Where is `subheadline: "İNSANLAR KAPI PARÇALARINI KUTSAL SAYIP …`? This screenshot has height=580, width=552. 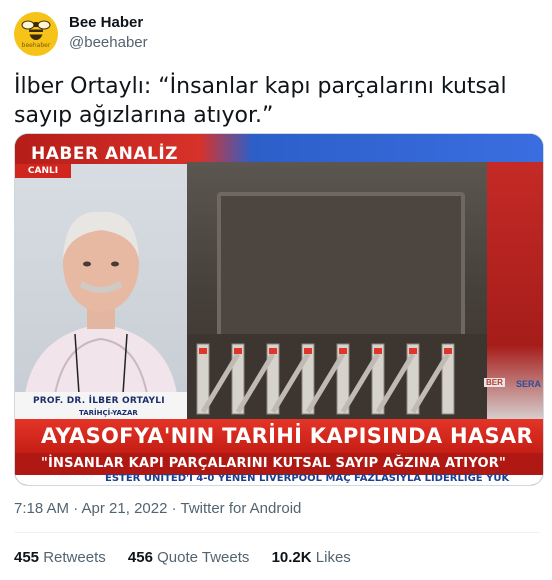 subheadline: "İNSANLAR KAPI PARÇALARINI KUTSAL SAYIP … is located at coordinates (273, 463).